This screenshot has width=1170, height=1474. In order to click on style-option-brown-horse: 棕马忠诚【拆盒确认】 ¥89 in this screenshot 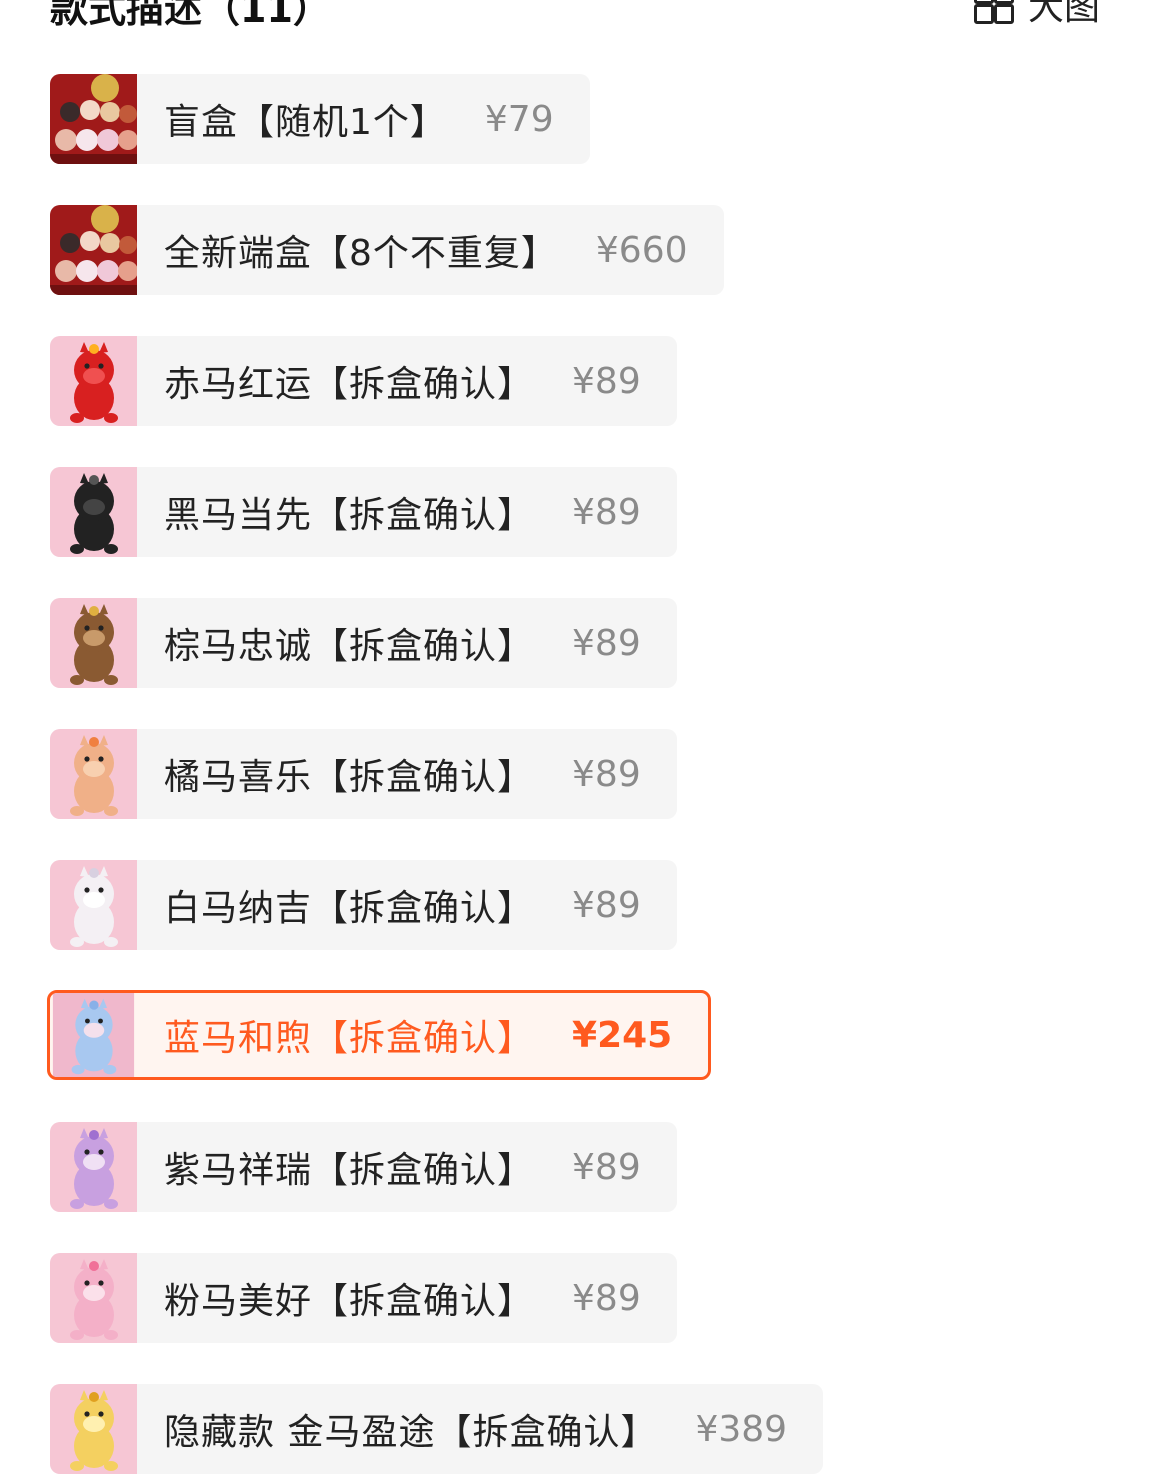, I will do `click(363, 643)`.